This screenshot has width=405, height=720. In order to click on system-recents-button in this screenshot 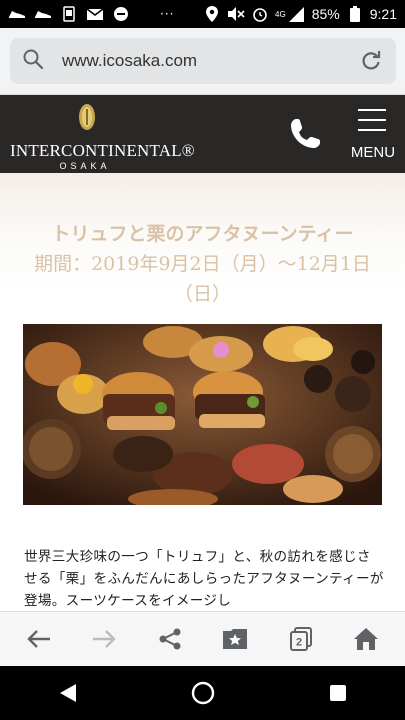, I will do `click(338, 693)`.